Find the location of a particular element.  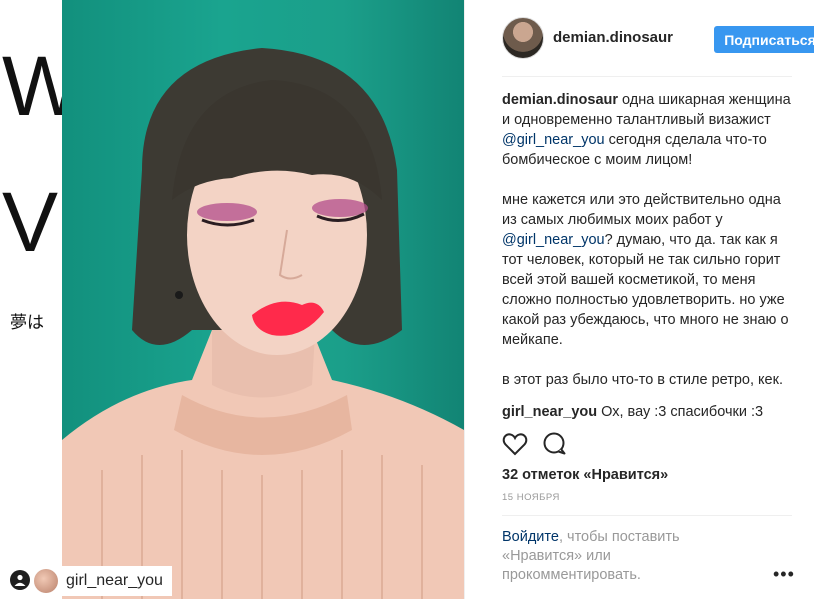

follow-button: Подписаться is located at coordinates (764, 39).